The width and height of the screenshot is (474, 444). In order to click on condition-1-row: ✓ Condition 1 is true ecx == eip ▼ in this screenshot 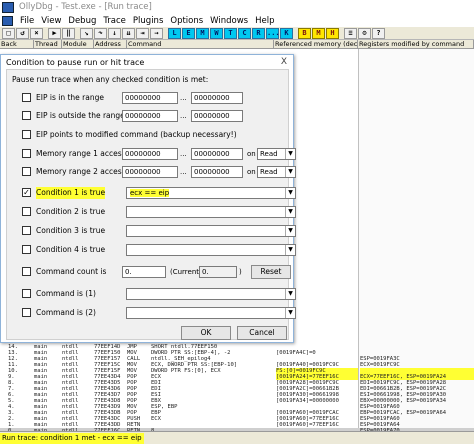, I will do `click(151, 193)`.